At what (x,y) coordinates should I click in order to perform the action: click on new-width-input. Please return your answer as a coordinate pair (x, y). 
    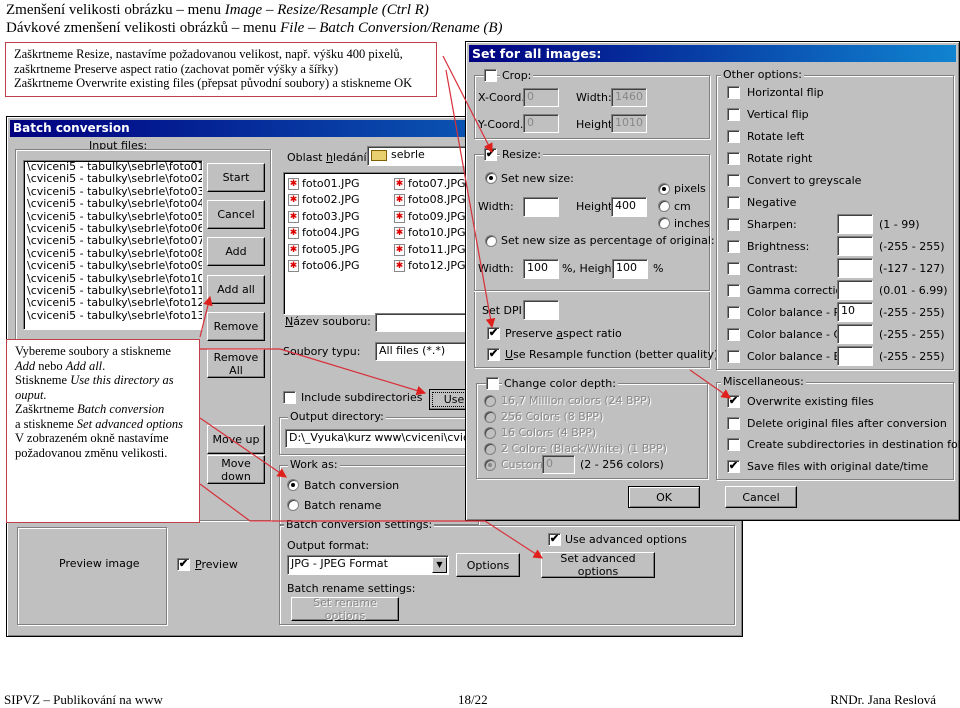
    Looking at the image, I should click on (541, 207).